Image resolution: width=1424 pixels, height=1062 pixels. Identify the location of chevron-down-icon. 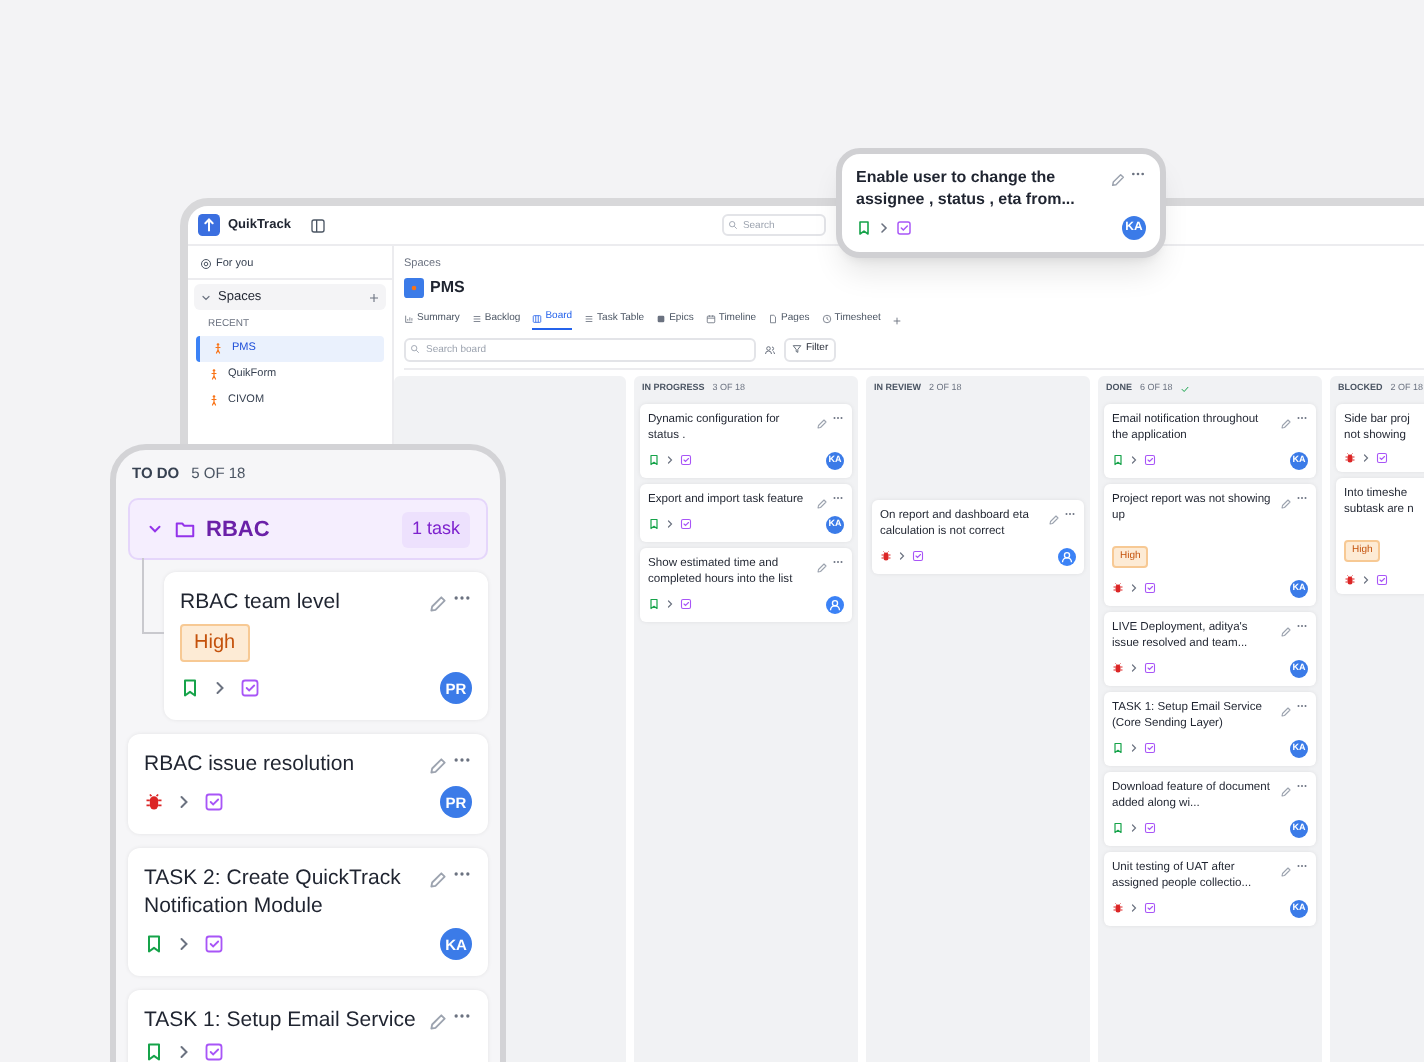
(206, 297).